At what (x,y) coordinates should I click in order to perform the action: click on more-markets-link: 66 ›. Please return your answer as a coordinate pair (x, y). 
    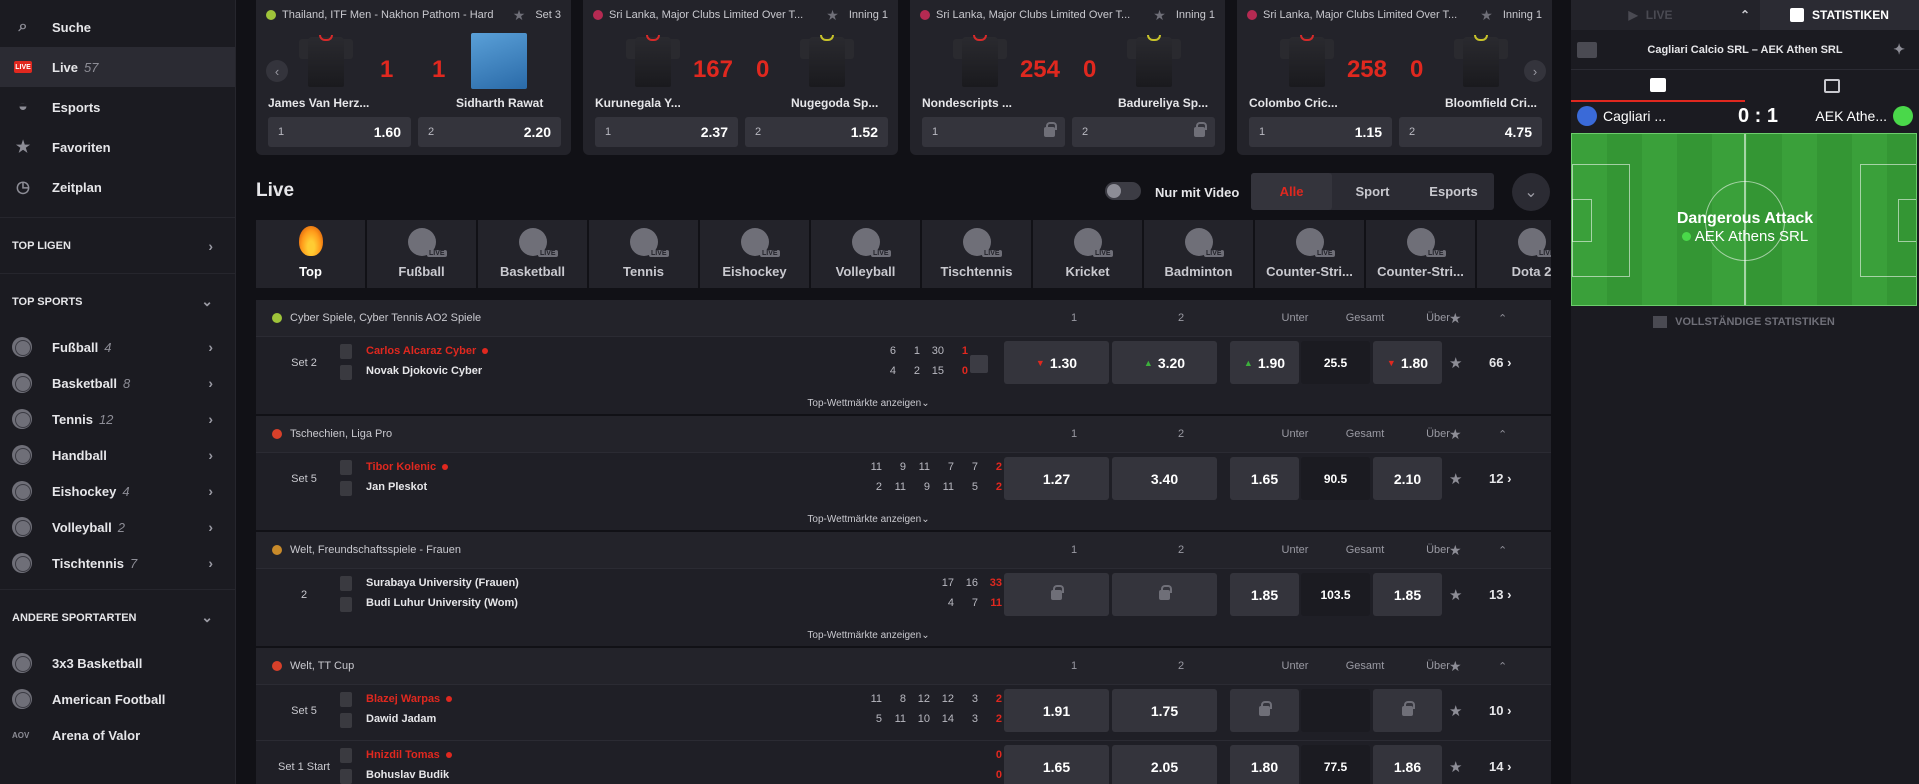
    Looking at the image, I should click on (1500, 362).